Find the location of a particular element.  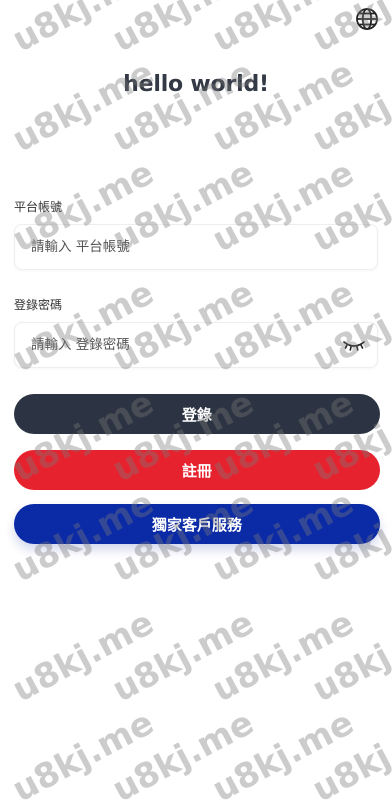

language-button is located at coordinates (367, 21).